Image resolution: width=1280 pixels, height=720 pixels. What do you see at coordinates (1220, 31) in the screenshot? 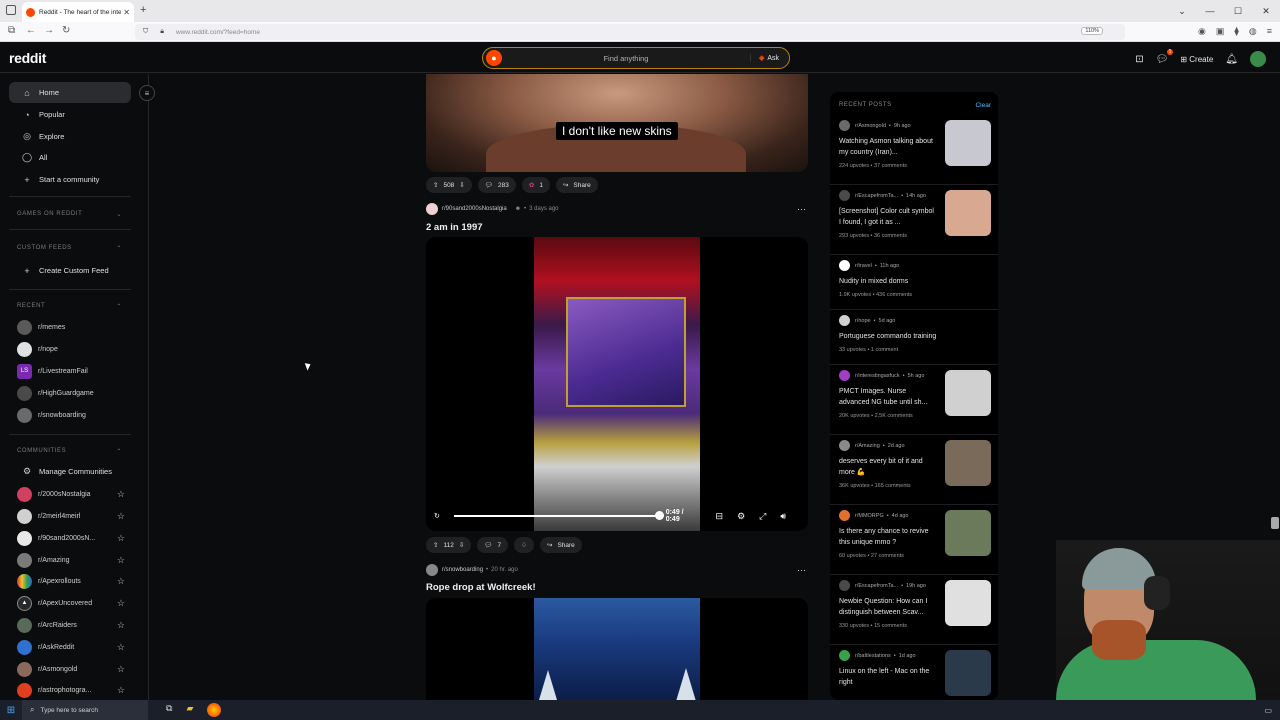
I see `pocket-icon: ▣` at bounding box center [1220, 31].